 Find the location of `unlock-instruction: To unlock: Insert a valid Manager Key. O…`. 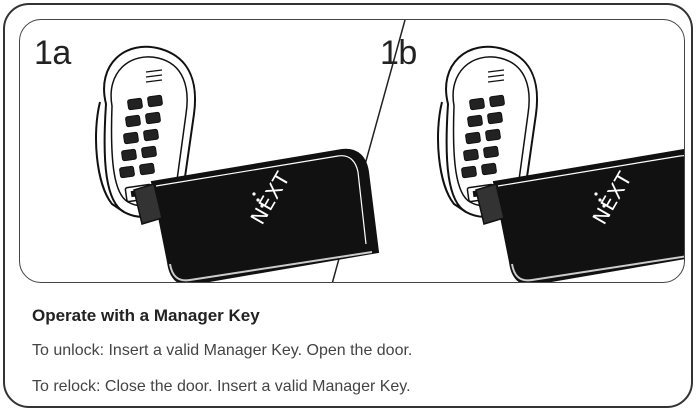

unlock-instruction: To unlock: Insert a valid Manager Key. O… is located at coordinates (222, 350).